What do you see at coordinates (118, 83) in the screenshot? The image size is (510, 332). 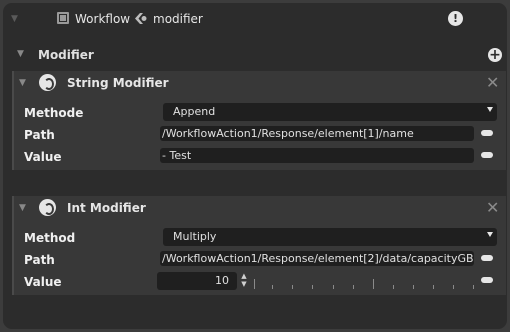 I see `card-title: String Modifier` at bounding box center [118, 83].